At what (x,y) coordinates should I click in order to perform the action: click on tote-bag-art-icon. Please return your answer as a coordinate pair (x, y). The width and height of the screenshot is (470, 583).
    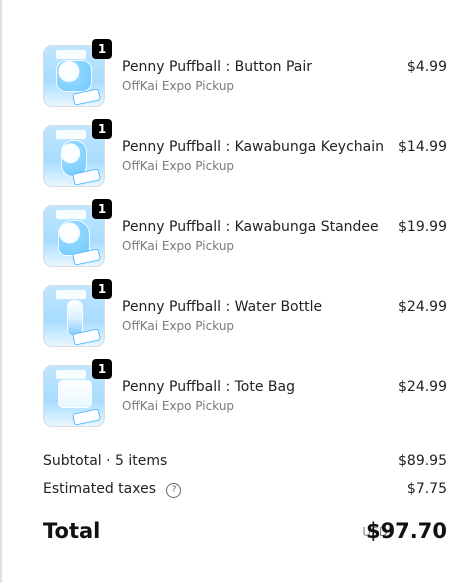
    Looking at the image, I should click on (75, 394).